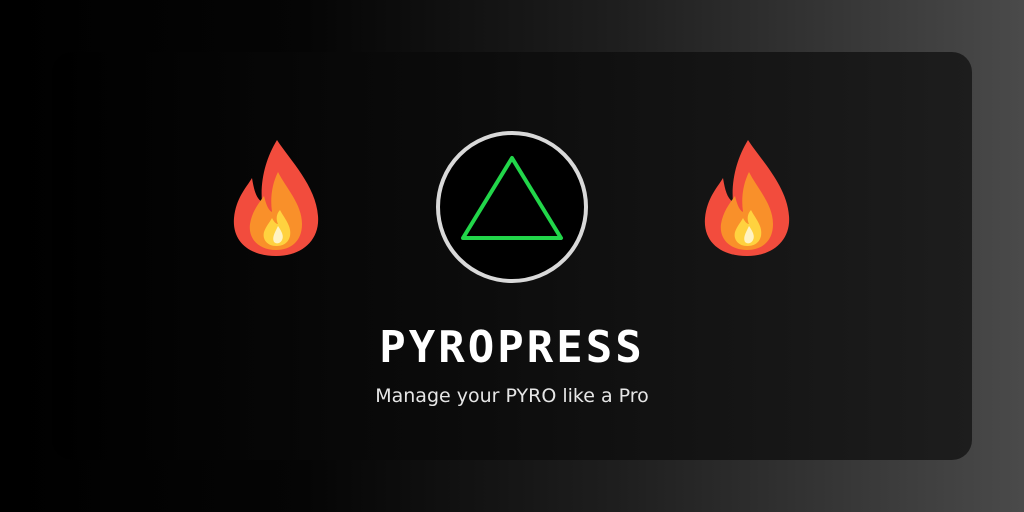  What do you see at coordinates (512, 347) in the screenshot?
I see `brand-name: PYROPRESS` at bounding box center [512, 347].